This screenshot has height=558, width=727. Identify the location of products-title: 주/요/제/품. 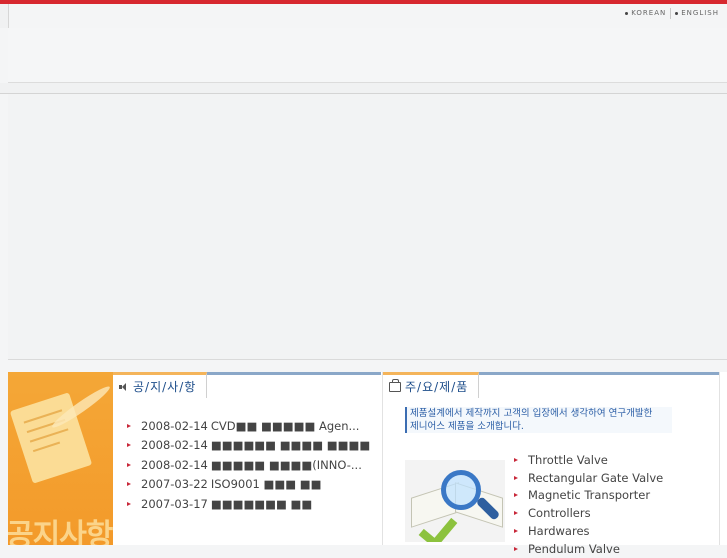
(437, 387).